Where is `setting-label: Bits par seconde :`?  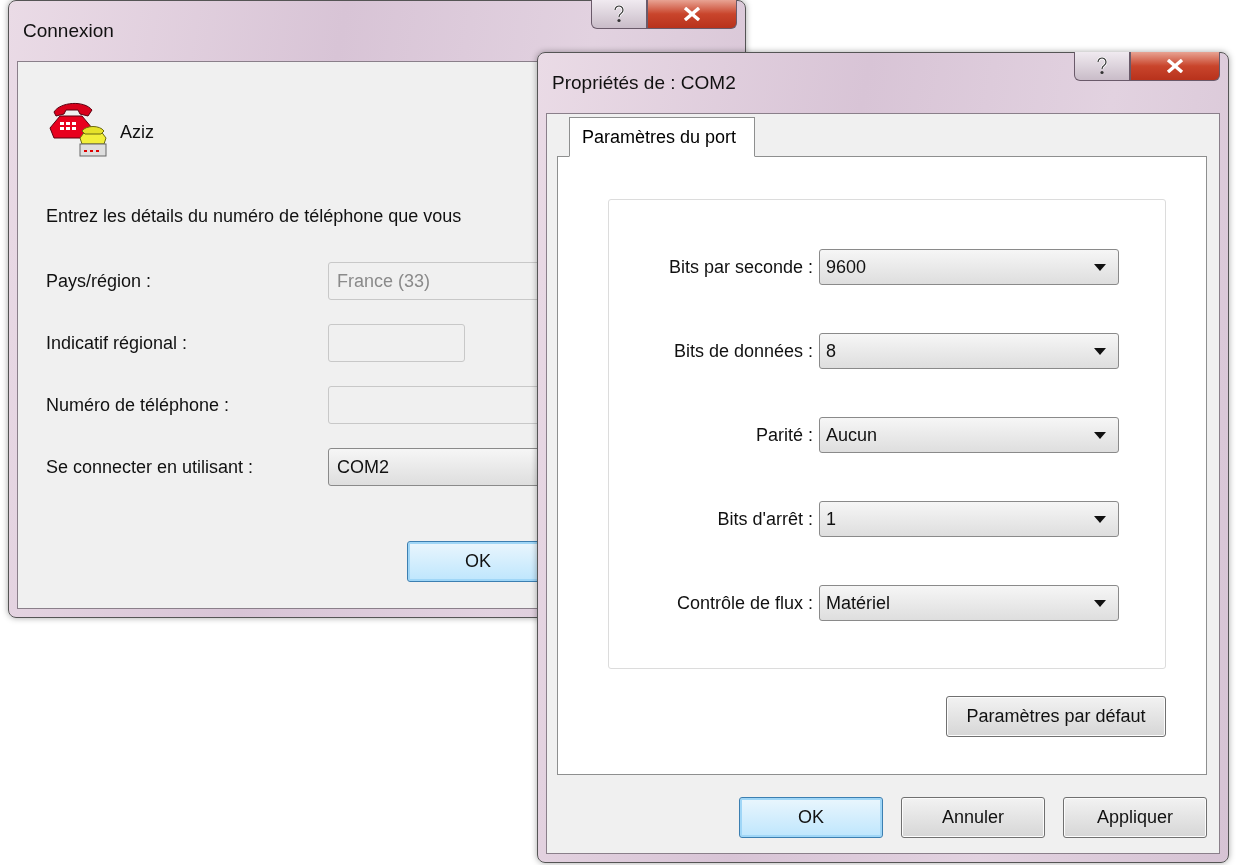
setting-label: Bits par seconde : is located at coordinates (740, 267).